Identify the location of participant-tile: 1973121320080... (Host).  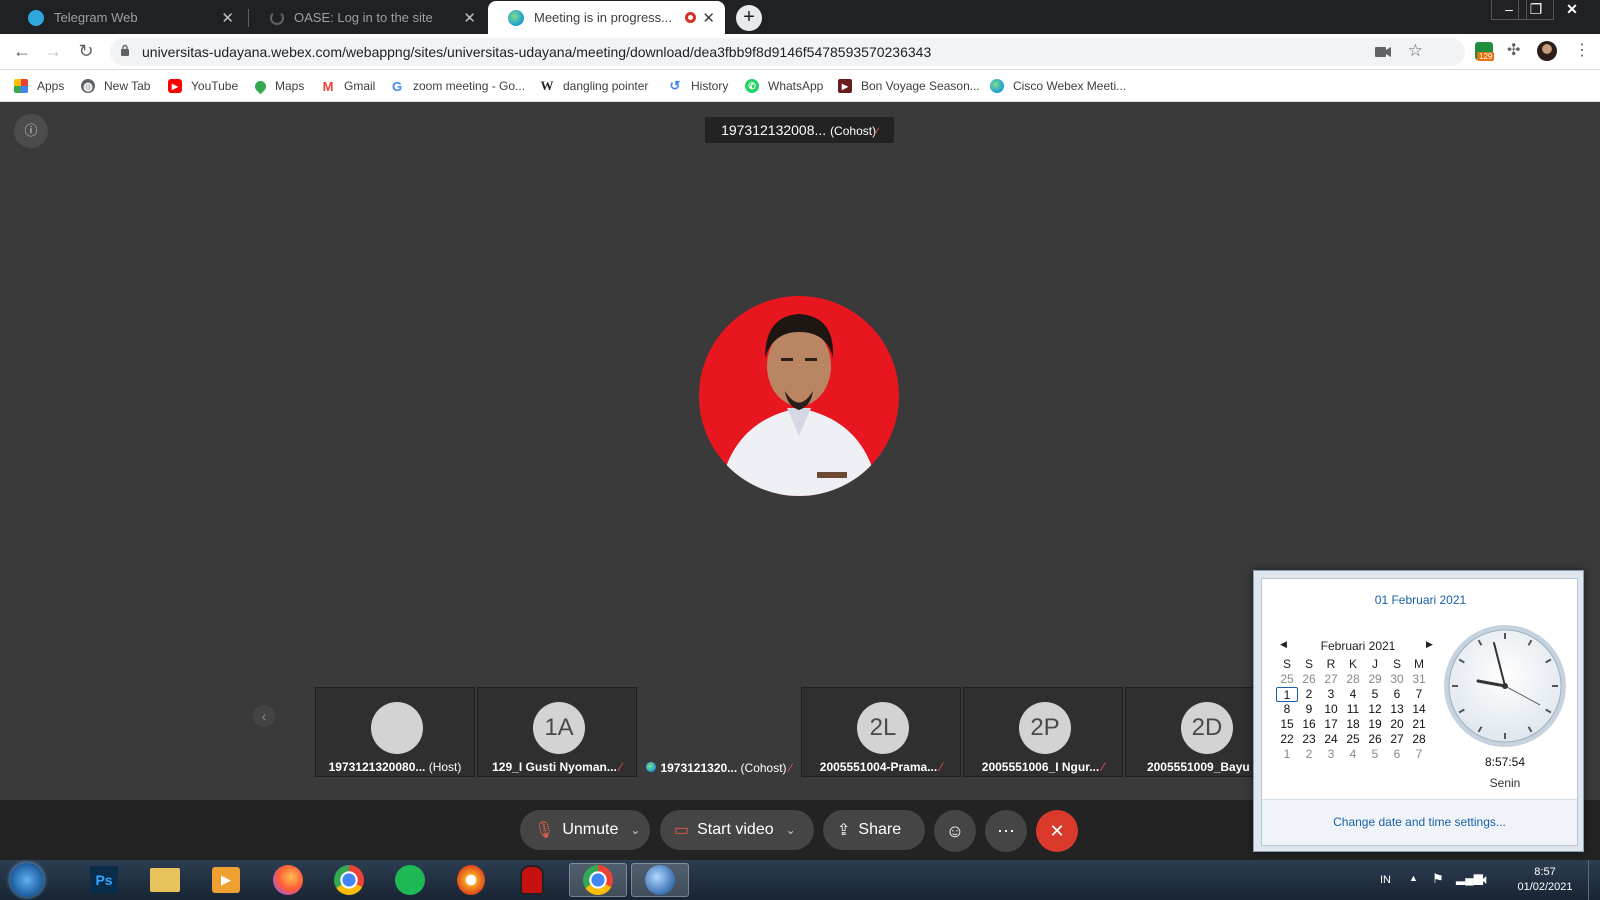
(395, 732).